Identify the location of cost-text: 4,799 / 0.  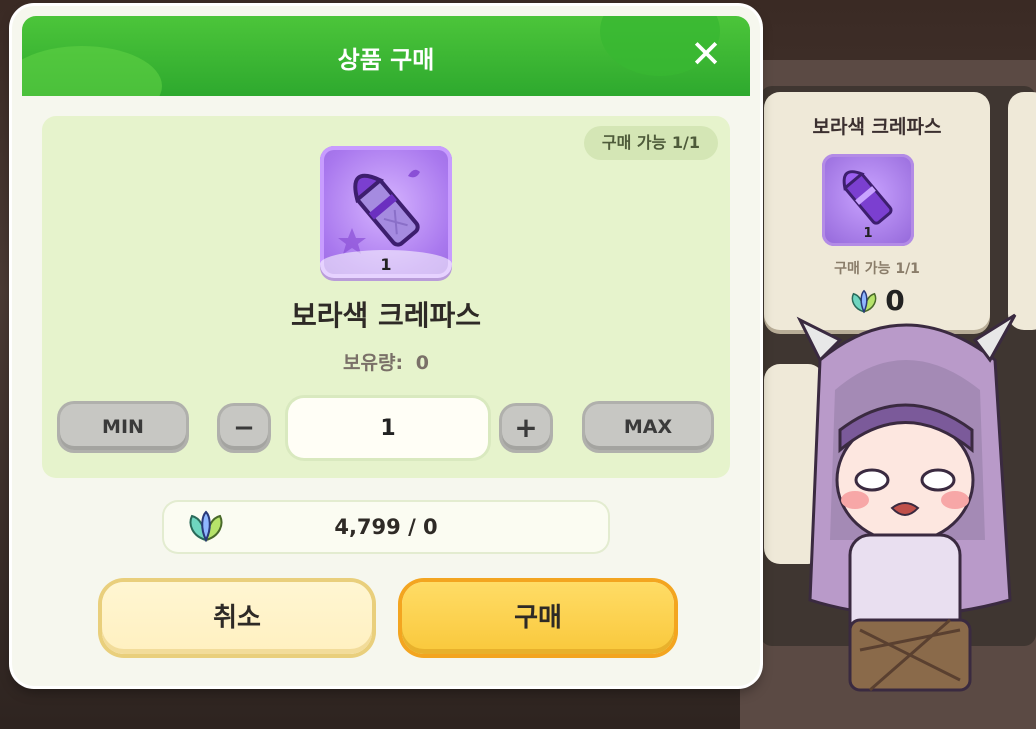
(386, 527).